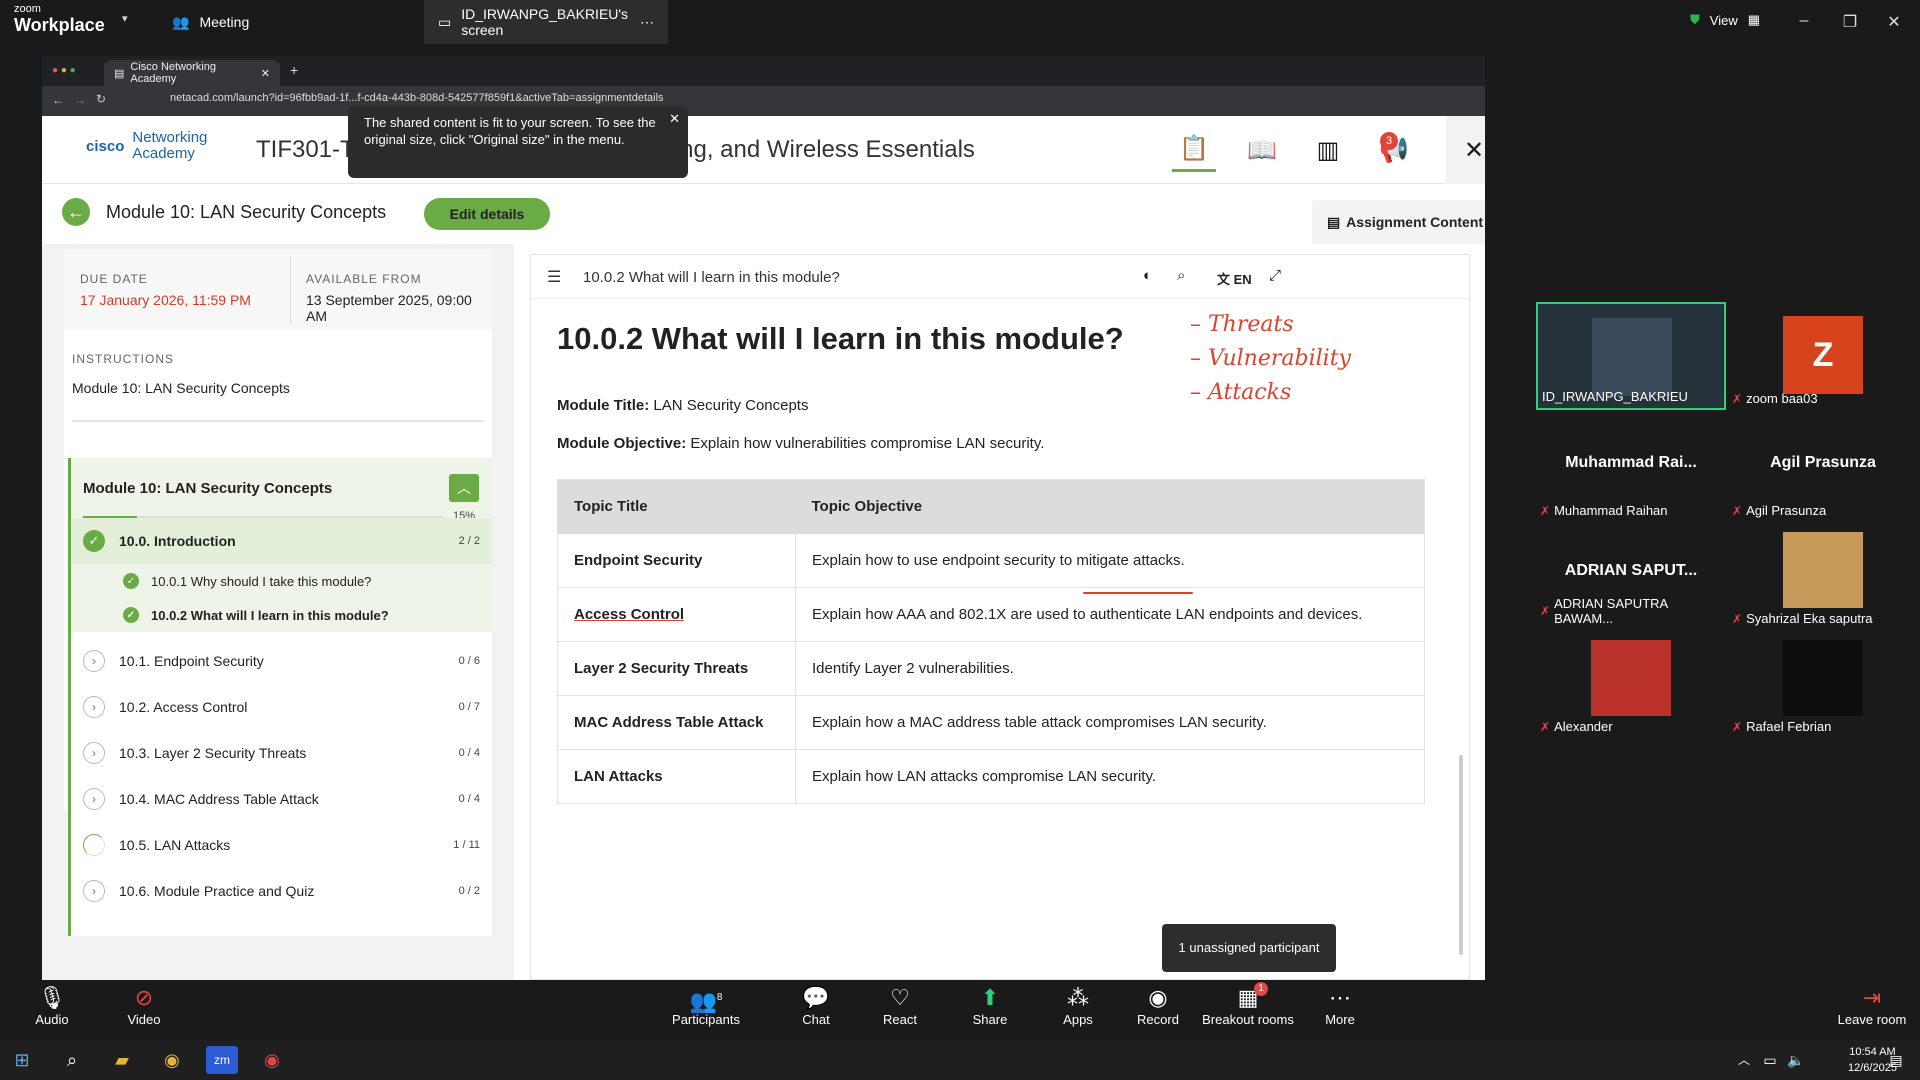 Image resolution: width=1920 pixels, height=1080 pixels. I want to click on instructions-label: INSTRUCTIONS, so click(123, 359).